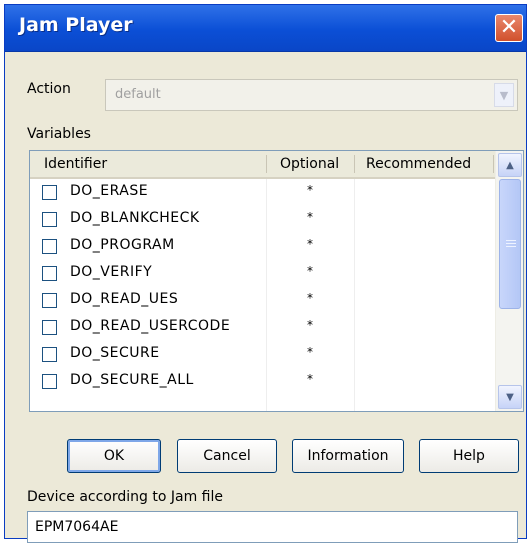  Describe the element at coordinates (309, 164) in the screenshot. I see `column-header-optional: Optional` at that location.